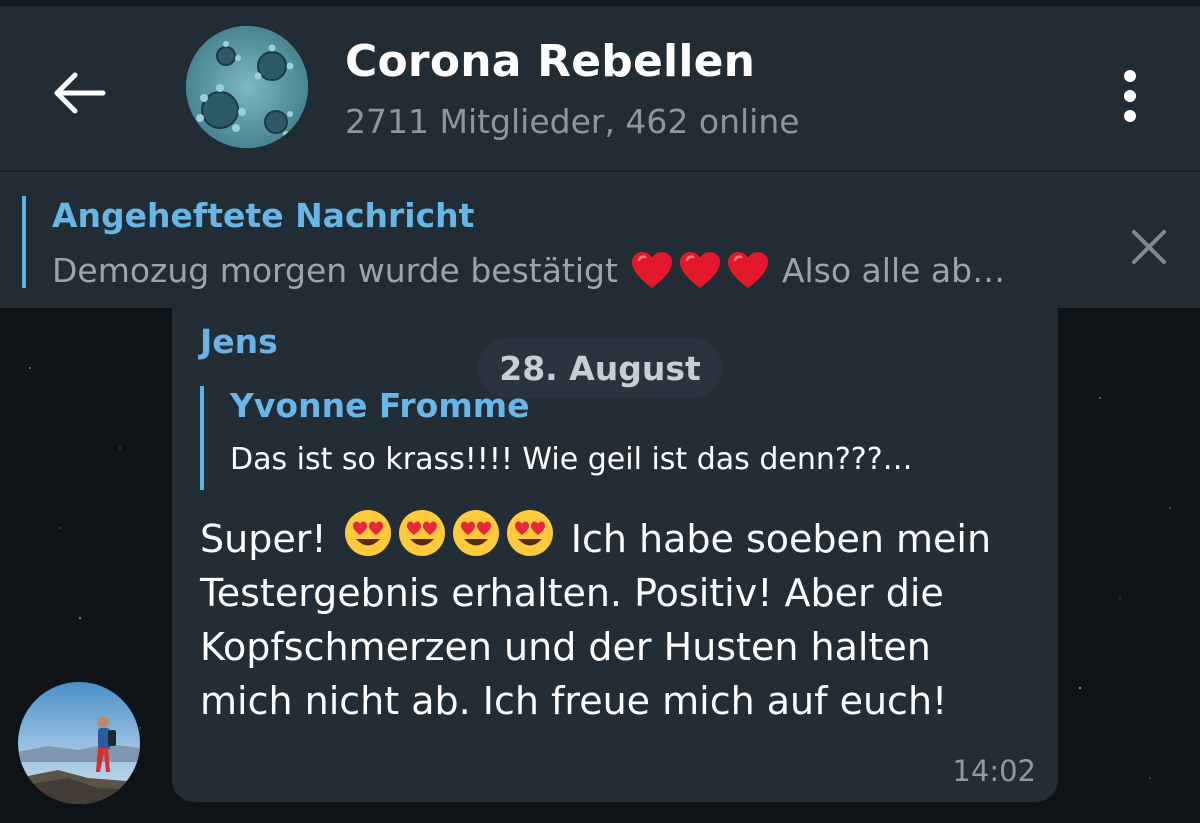 This screenshot has height=823, width=1200. What do you see at coordinates (239, 341) in the screenshot?
I see `sender-name: Jens` at bounding box center [239, 341].